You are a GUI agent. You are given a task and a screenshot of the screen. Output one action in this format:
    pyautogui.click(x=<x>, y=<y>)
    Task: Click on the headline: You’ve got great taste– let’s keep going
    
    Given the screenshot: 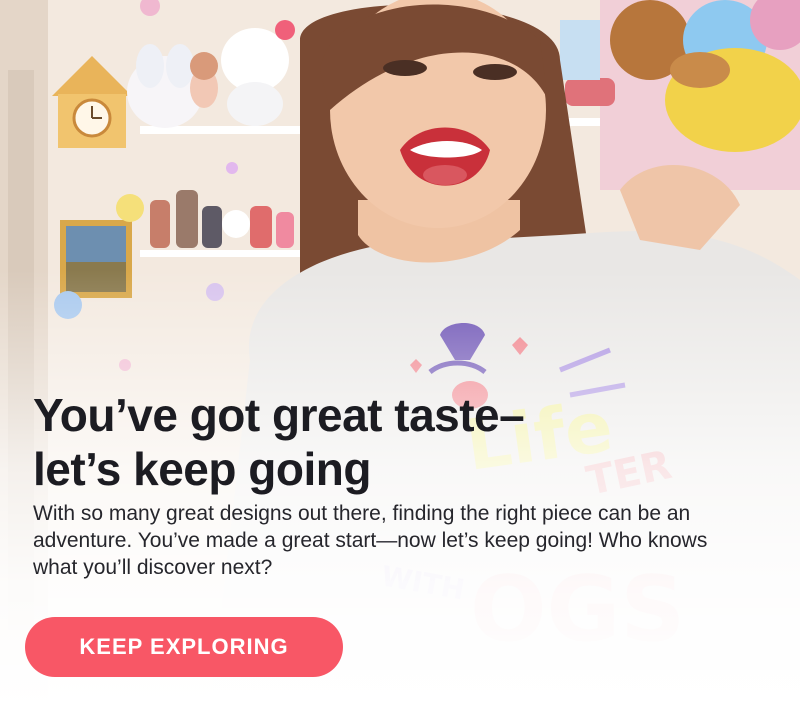 What is the action you would take?
    pyautogui.click(x=279, y=442)
    